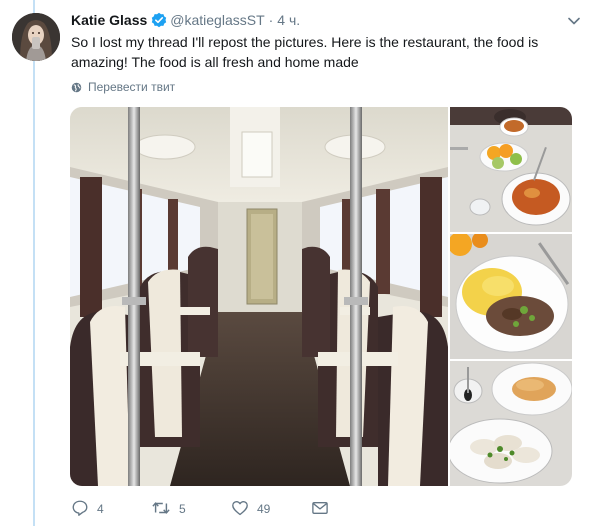 The image size is (598, 526). Describe the element at coordinates (240, 509) in the screenshot. I see `heart-icon` at that location.